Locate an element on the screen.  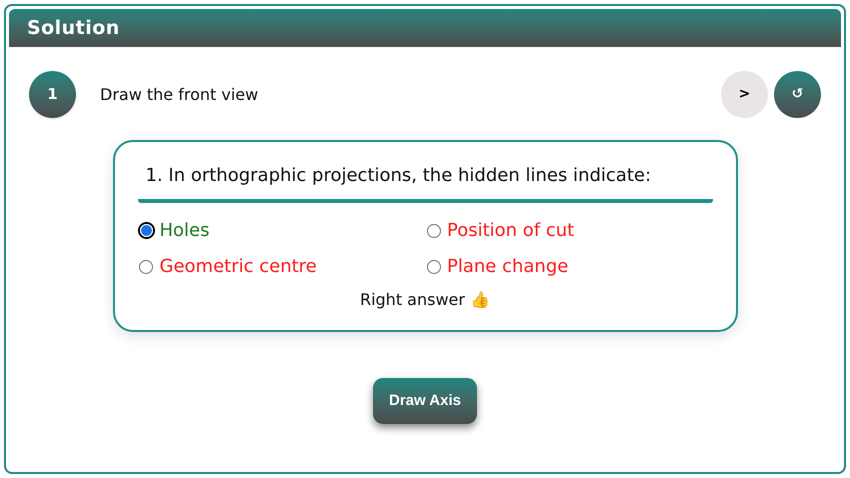
step-instruction: Draw the front view is located at coordinates (179, 95).